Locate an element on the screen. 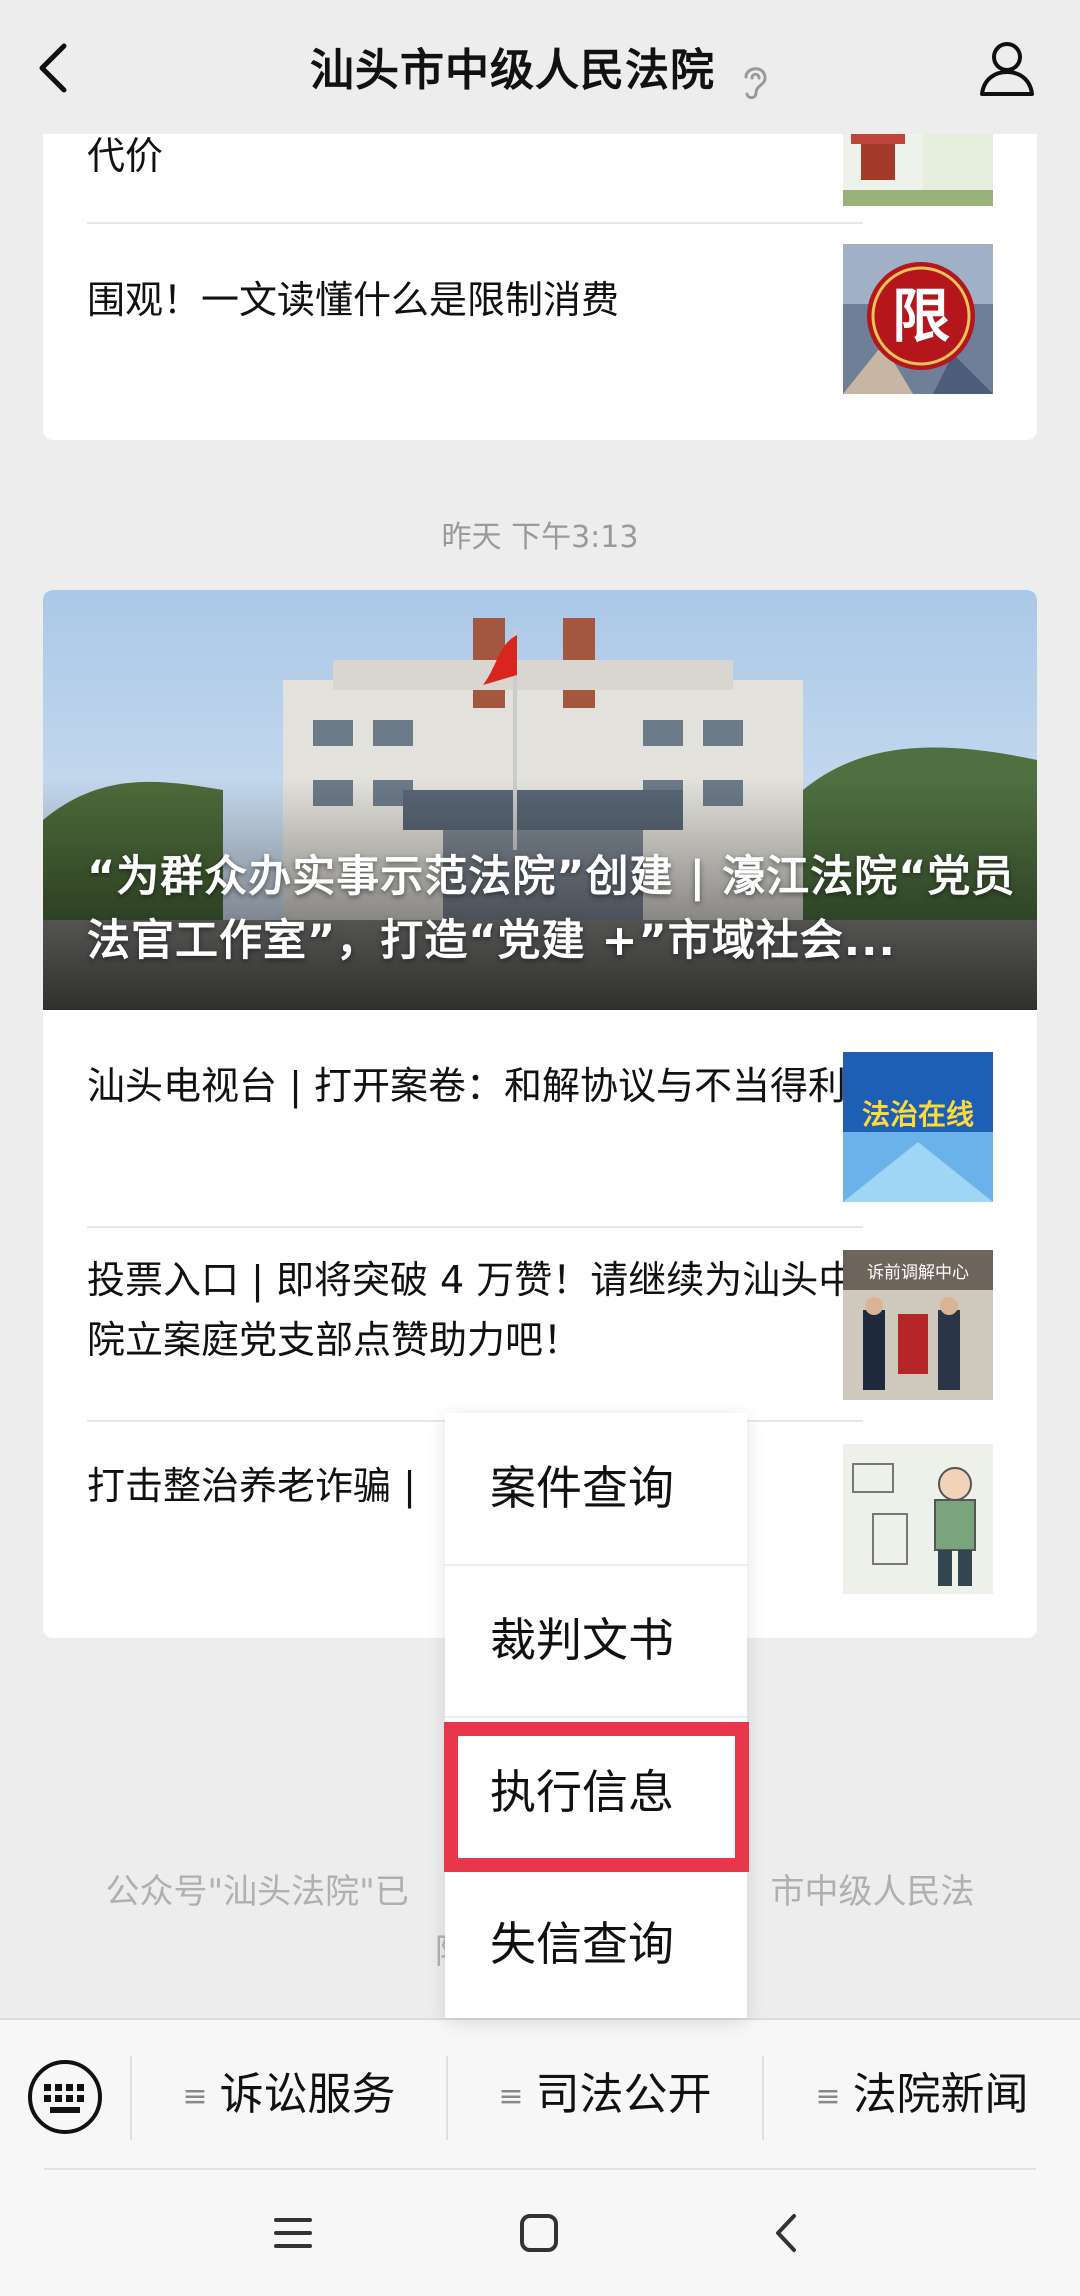 Image resolution: width=1080 pixels, height=2296 pixels. message-timestamp: 昨天 下午3:13 is located at coordinates (540, 537).